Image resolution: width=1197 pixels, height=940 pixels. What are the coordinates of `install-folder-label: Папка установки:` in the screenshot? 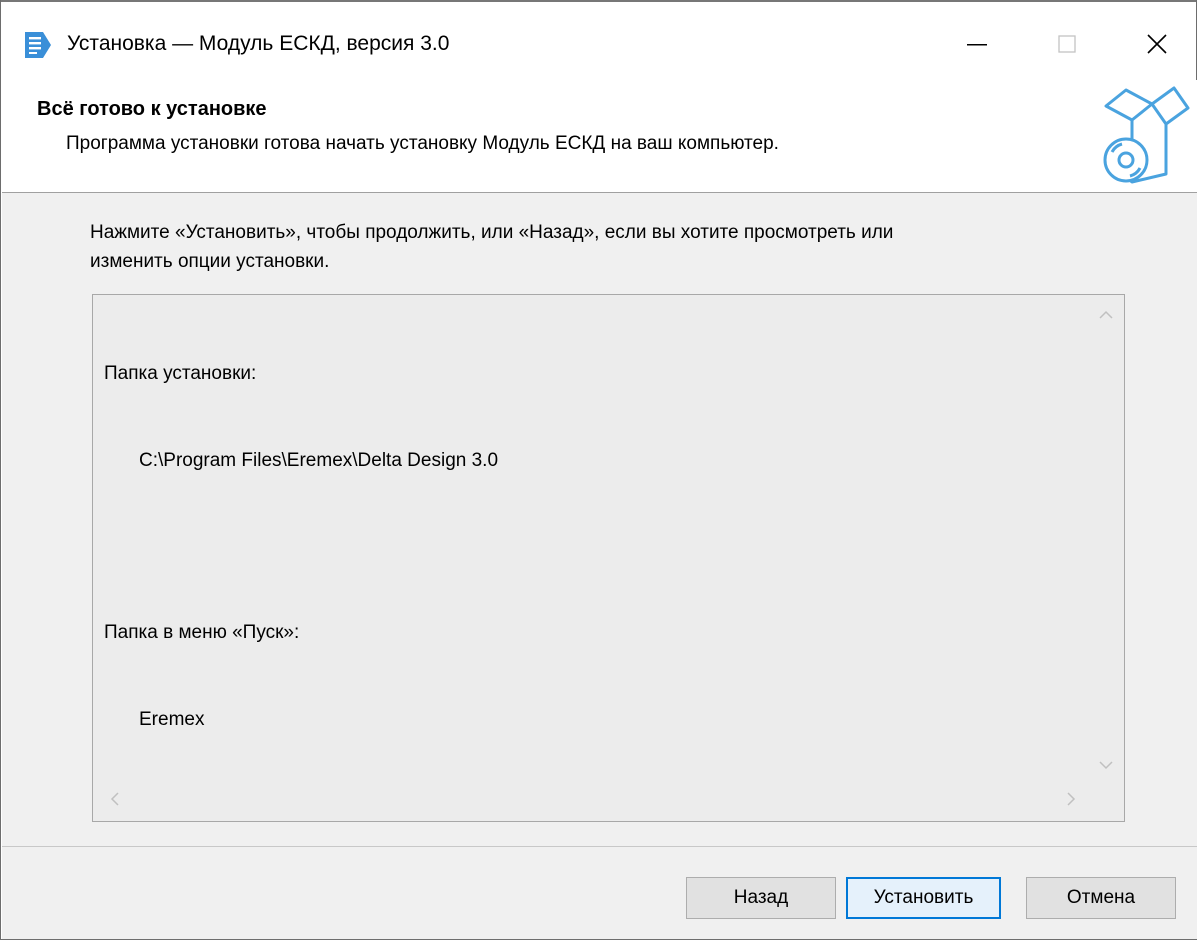 It's located at (180, 373).